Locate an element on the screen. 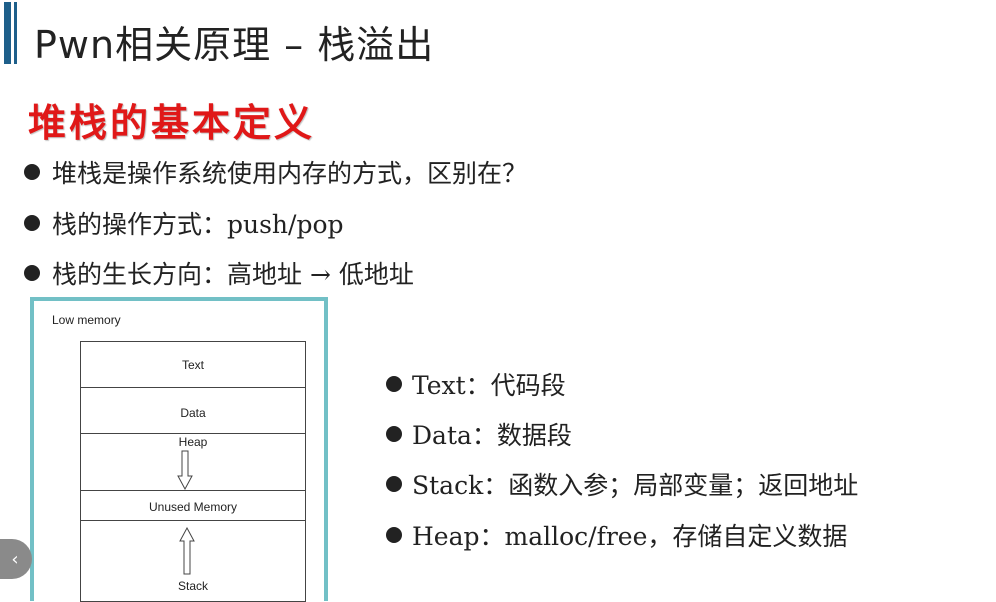  segment-bullet-text: Heap：malloc/free，存储自定义数据 is located at coordinates (630, 536).